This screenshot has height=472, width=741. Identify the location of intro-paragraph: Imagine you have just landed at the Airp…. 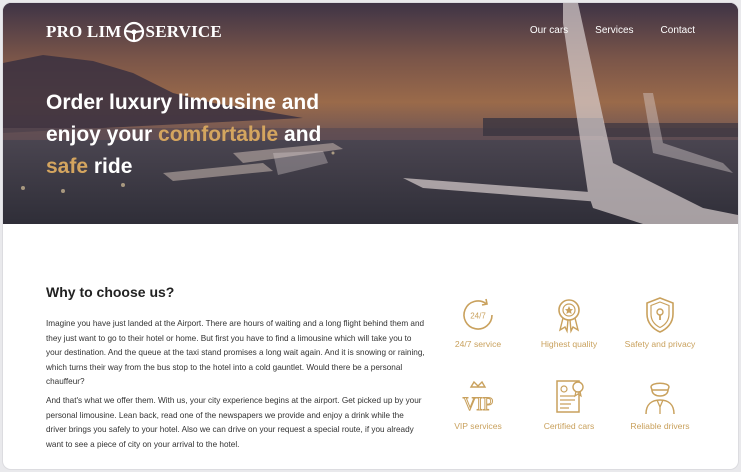
(235, 353).